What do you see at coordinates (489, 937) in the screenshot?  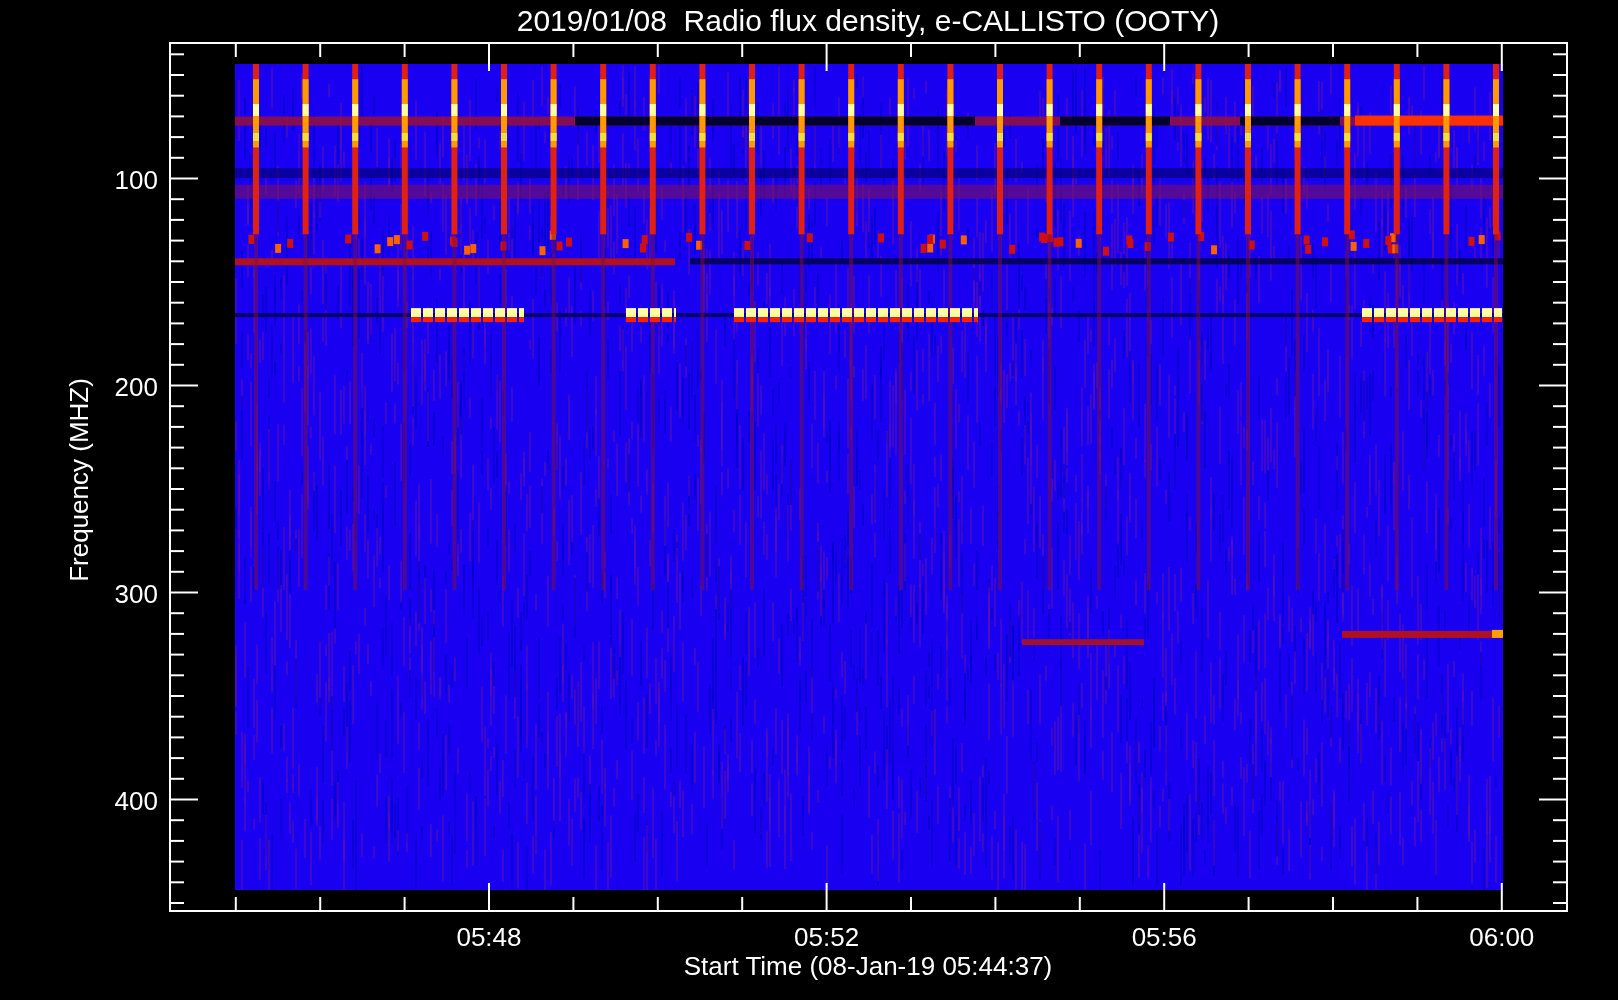 I see `tick-label: 05:48` at bounding box center [489, 937].